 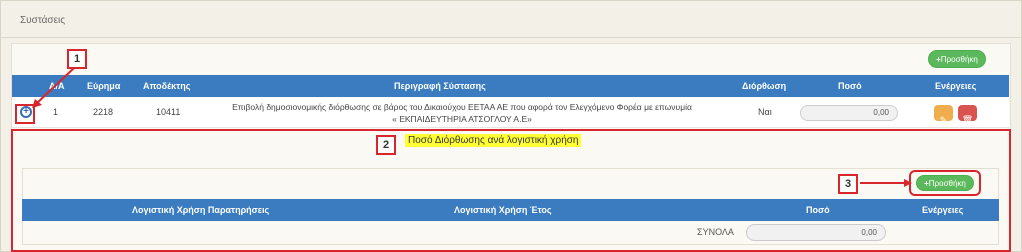 I want to click on add-recommendation-button: + Προσθήκη, so click(x=957, y=59).